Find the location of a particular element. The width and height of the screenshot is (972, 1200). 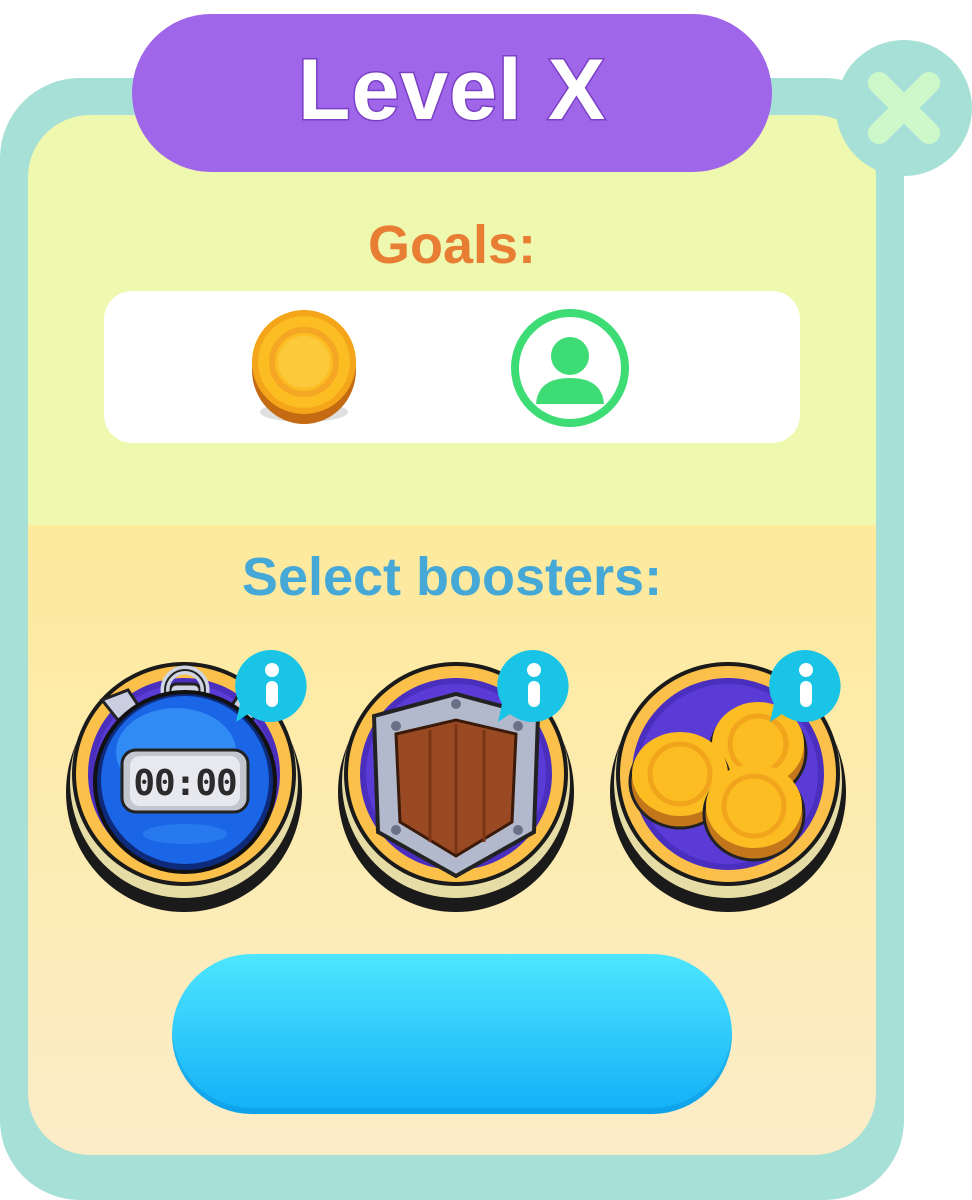

stopwatch-display: 00:00 is located at coordinates (185, 783).